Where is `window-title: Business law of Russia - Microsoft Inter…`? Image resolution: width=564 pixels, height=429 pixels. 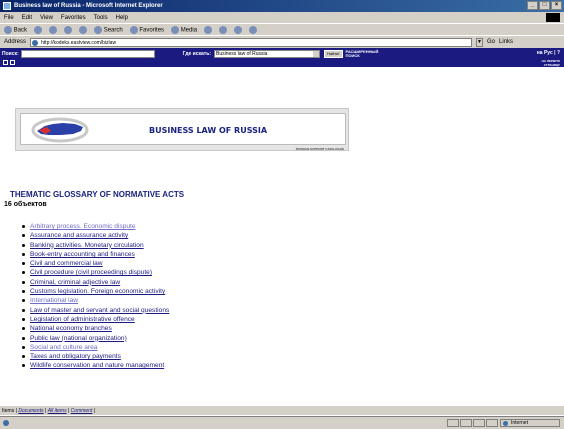
window-title: Business law of Russia - Microsoft Inter… is located at coordinates (88, 6).